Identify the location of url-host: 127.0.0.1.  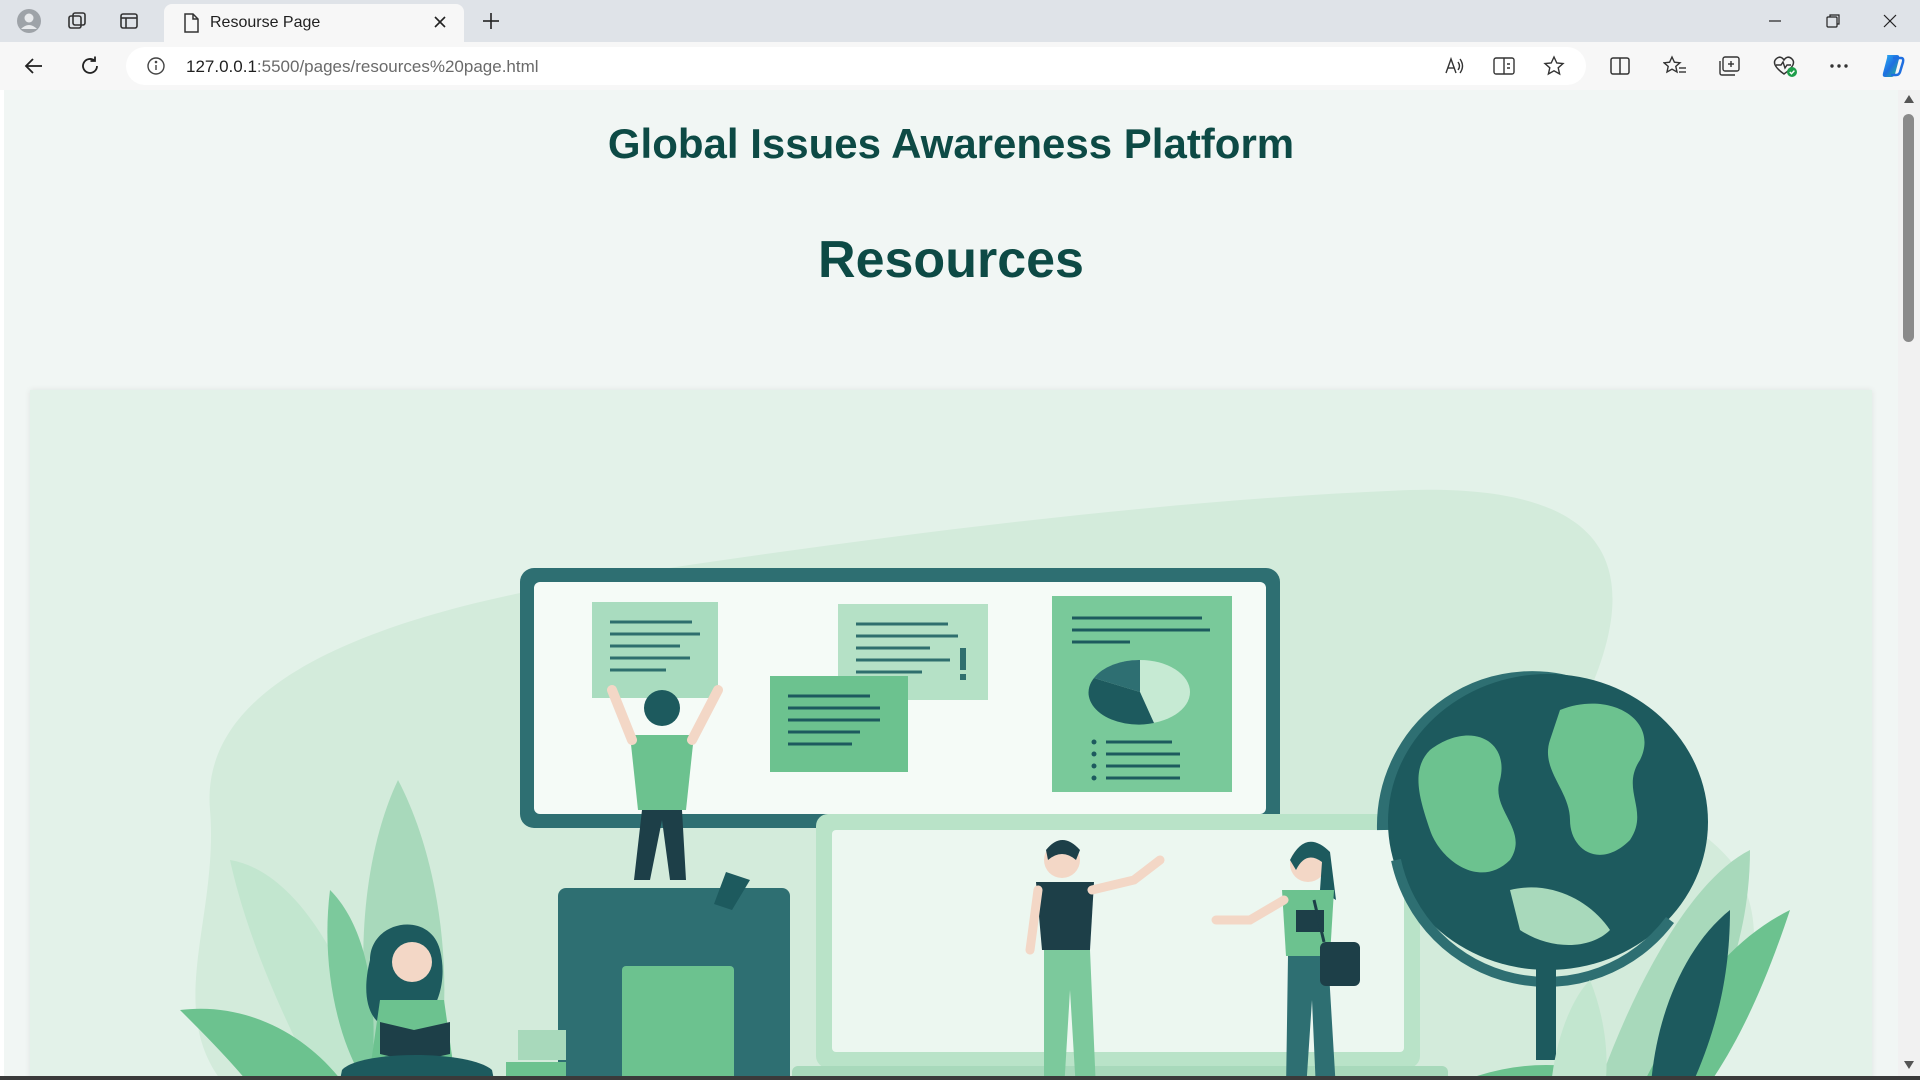
(221, 66).